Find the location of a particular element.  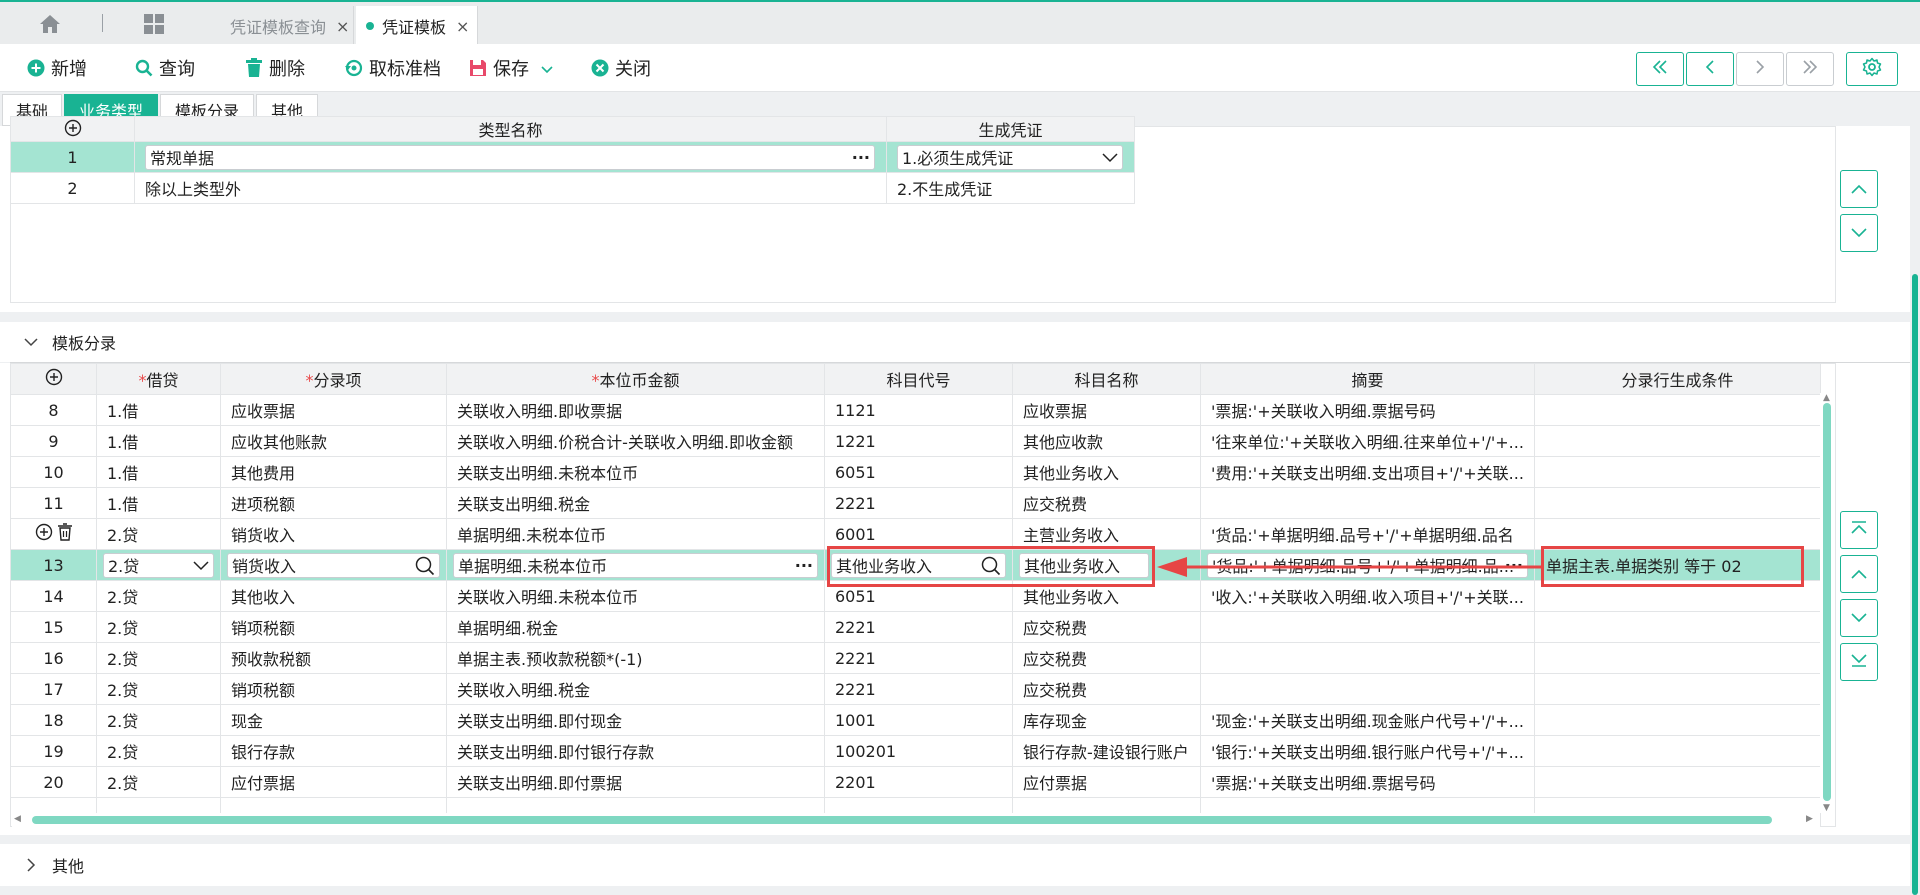

entry-item-input: 销货收入 is located at coordinates (333, 565).